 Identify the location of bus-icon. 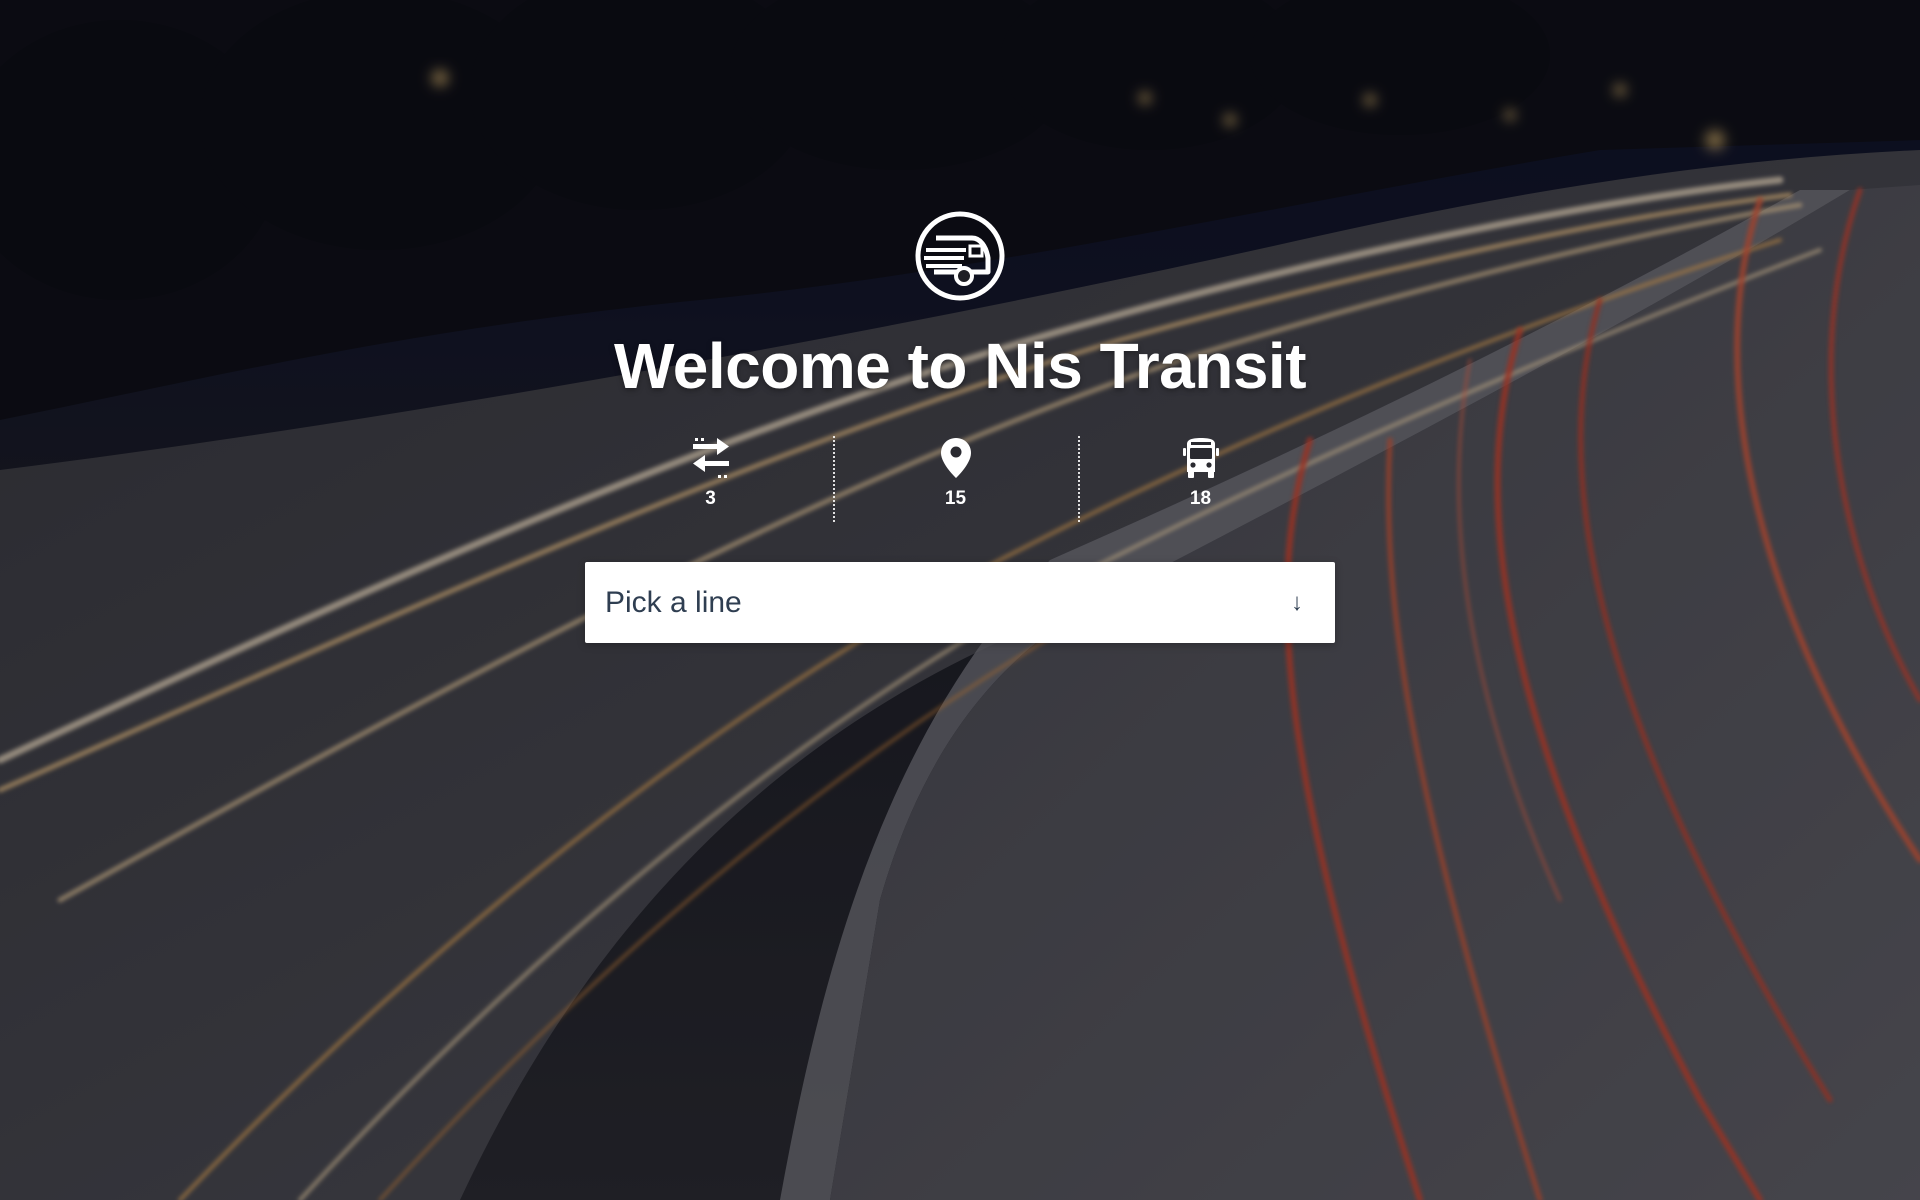
(1200, 458).